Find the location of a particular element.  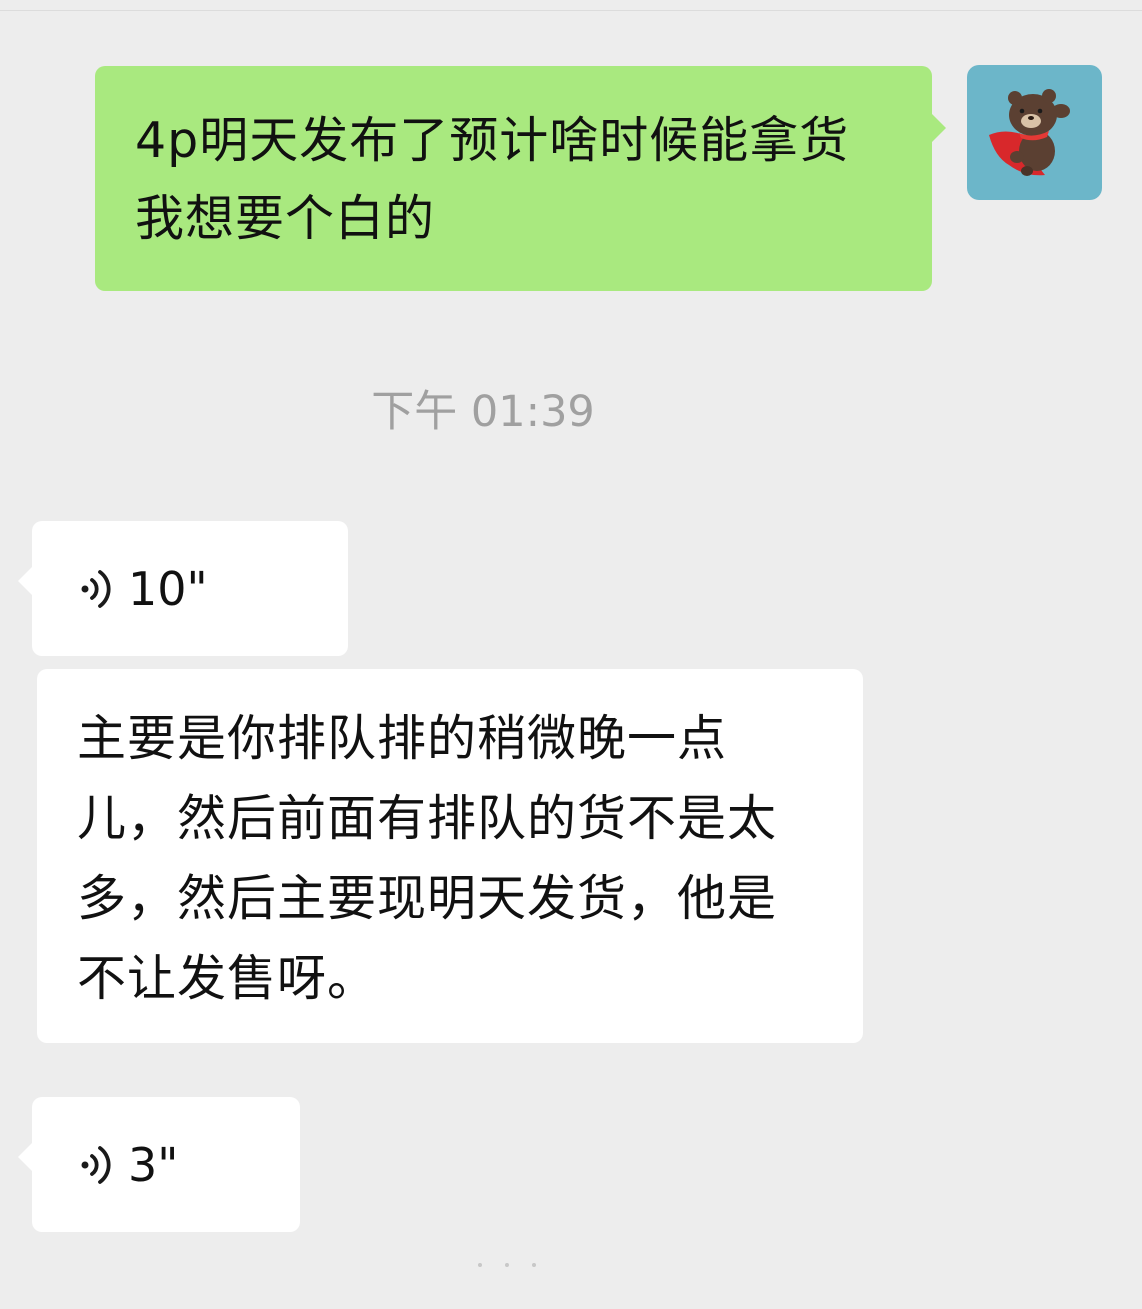

voice-message-bubble: 3" is located at coordinates (159, 1164).